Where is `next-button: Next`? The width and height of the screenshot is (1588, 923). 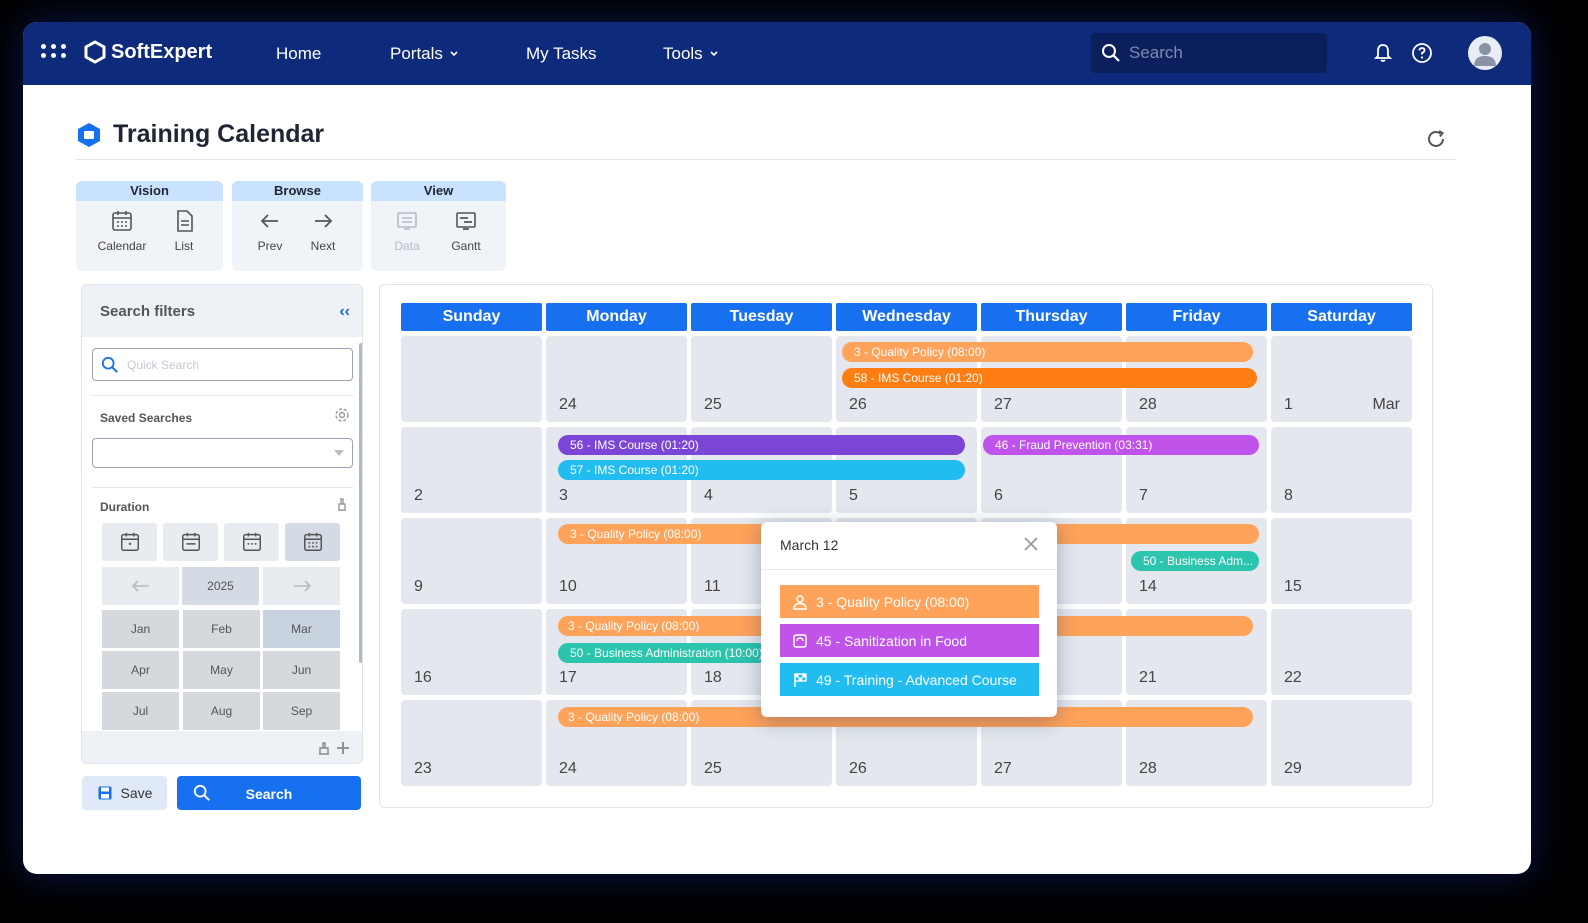
next-button: Next is located at coordinates (323, 231).